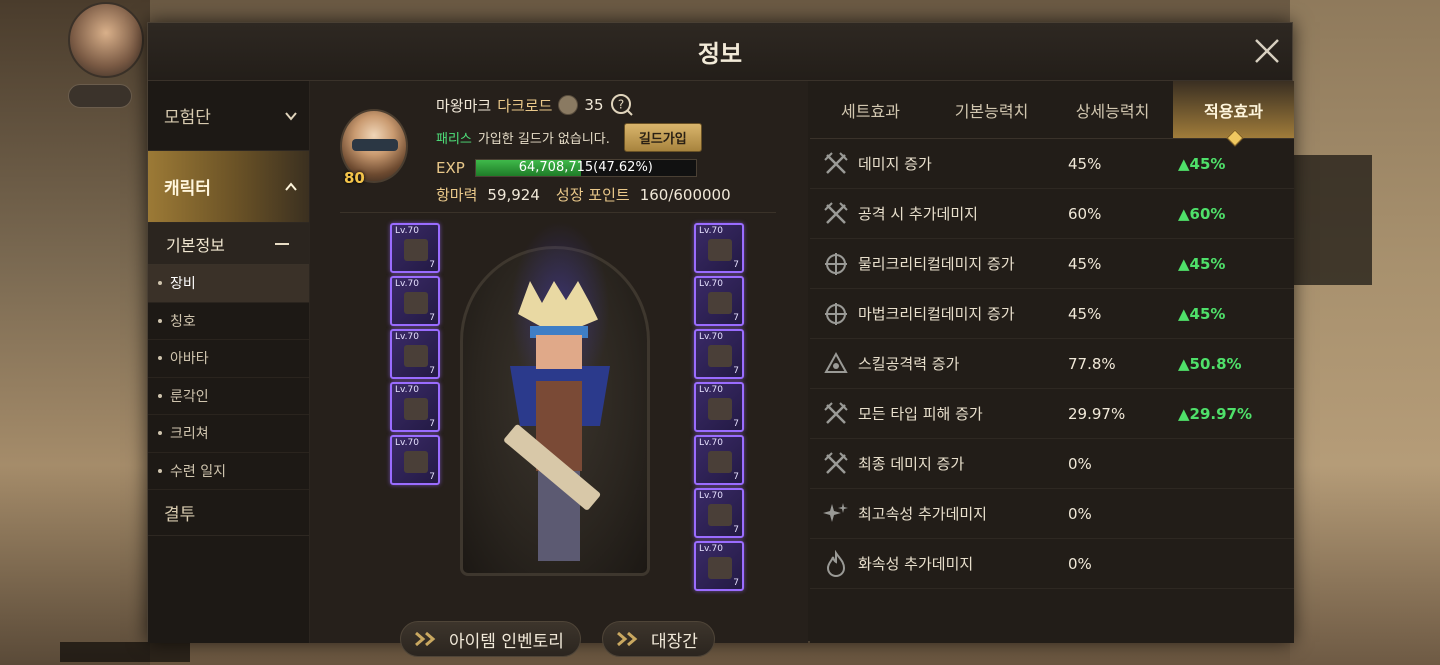  Describe the element at coordinates (1092, 363) in the screenshot. I see `effect-value: 77.8%` at that location.